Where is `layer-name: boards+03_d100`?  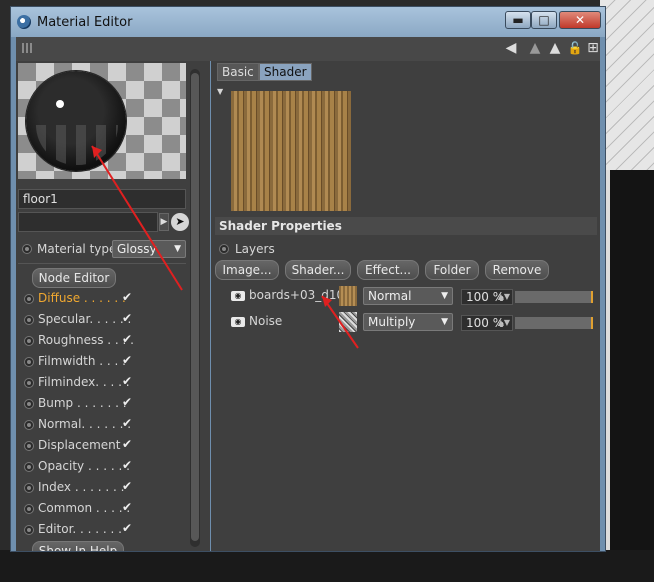
layer-name: boards+03_d100 is located at coordinates (300, 295).